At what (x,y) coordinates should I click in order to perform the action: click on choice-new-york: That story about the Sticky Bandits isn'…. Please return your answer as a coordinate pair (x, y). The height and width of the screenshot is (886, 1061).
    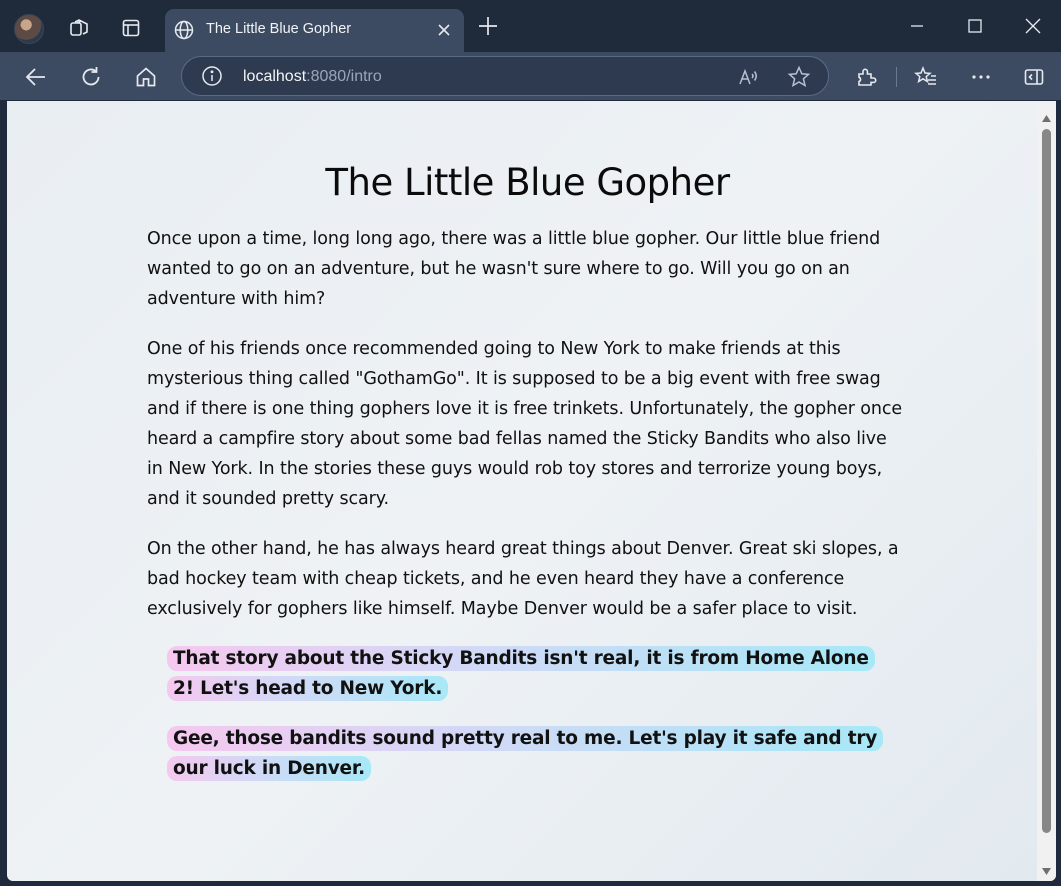
    Looking at the image, I should click on (527, 674).